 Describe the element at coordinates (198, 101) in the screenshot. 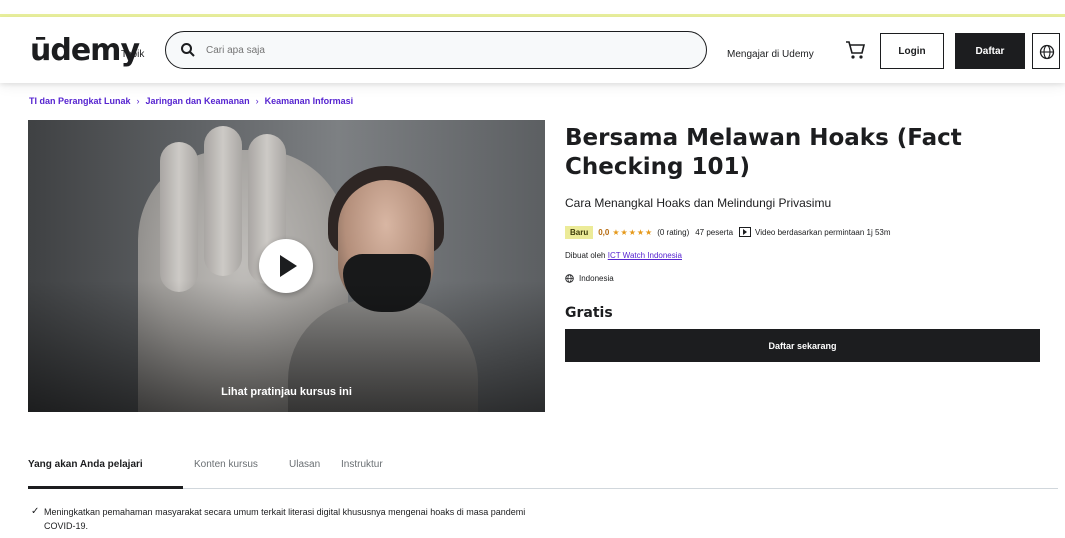

I see `breadcrumb-item: Jaringan dan Keamanan` at that location.